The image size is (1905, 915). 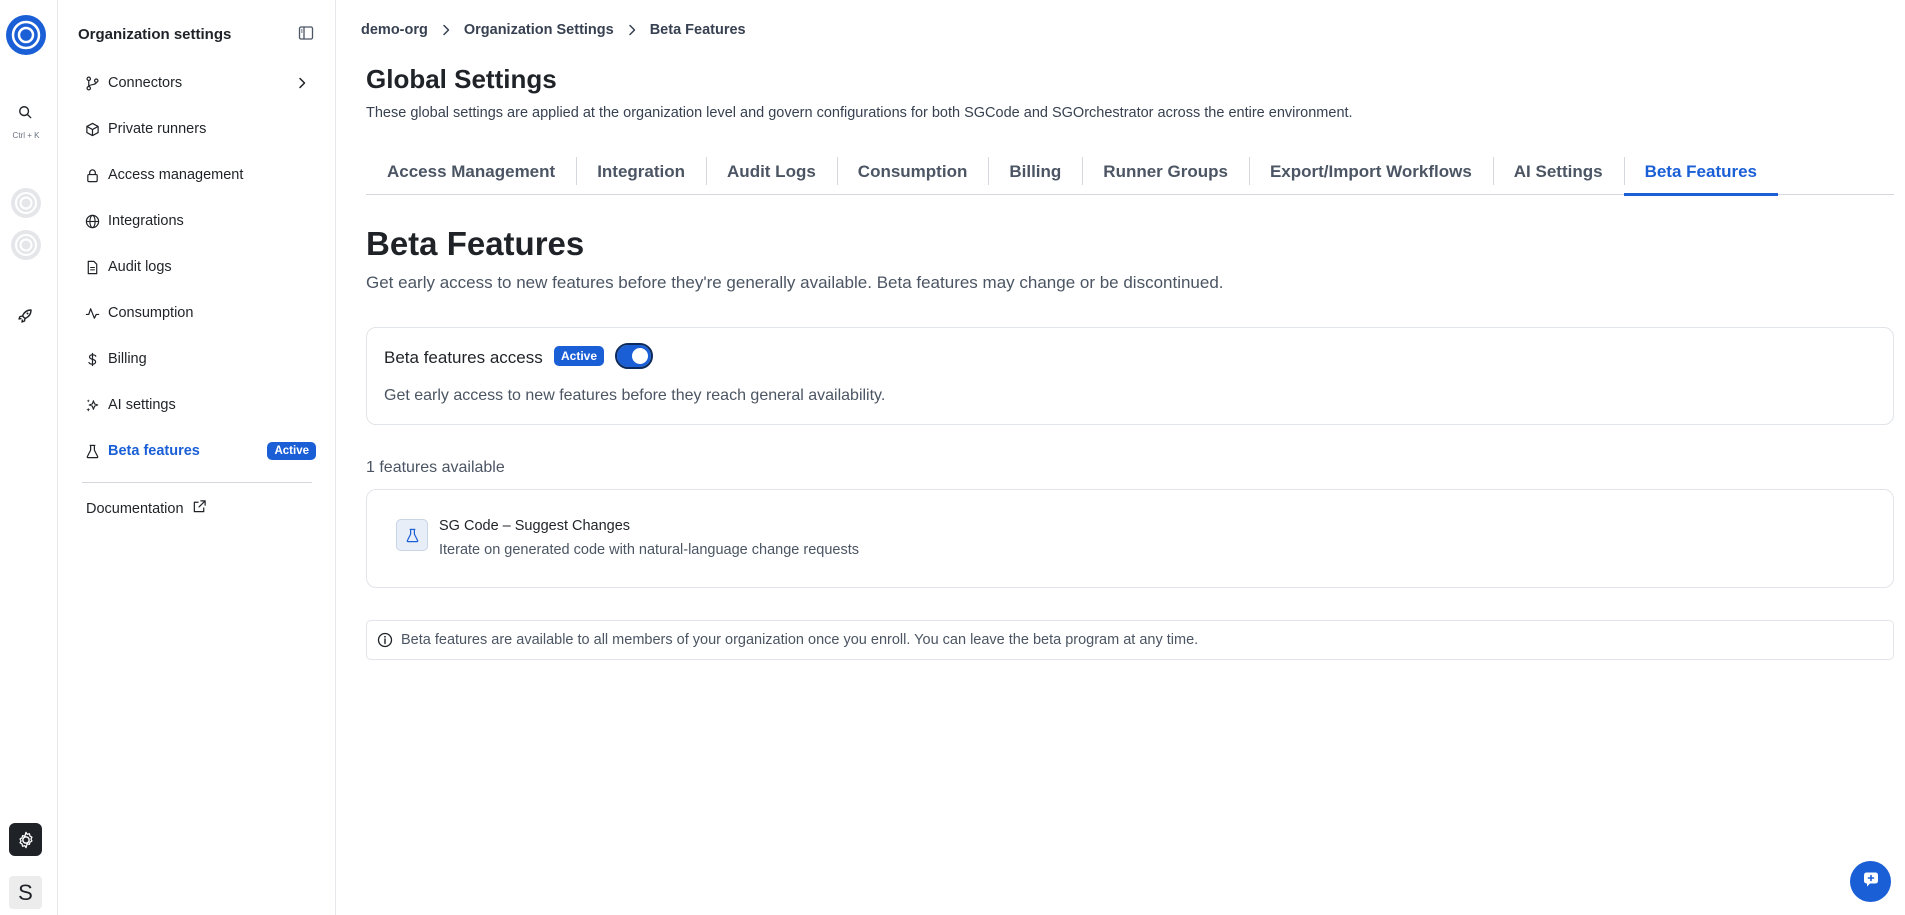 I want to click on breadcrumb-item-org: demo-org, so click(x=394, y=30).